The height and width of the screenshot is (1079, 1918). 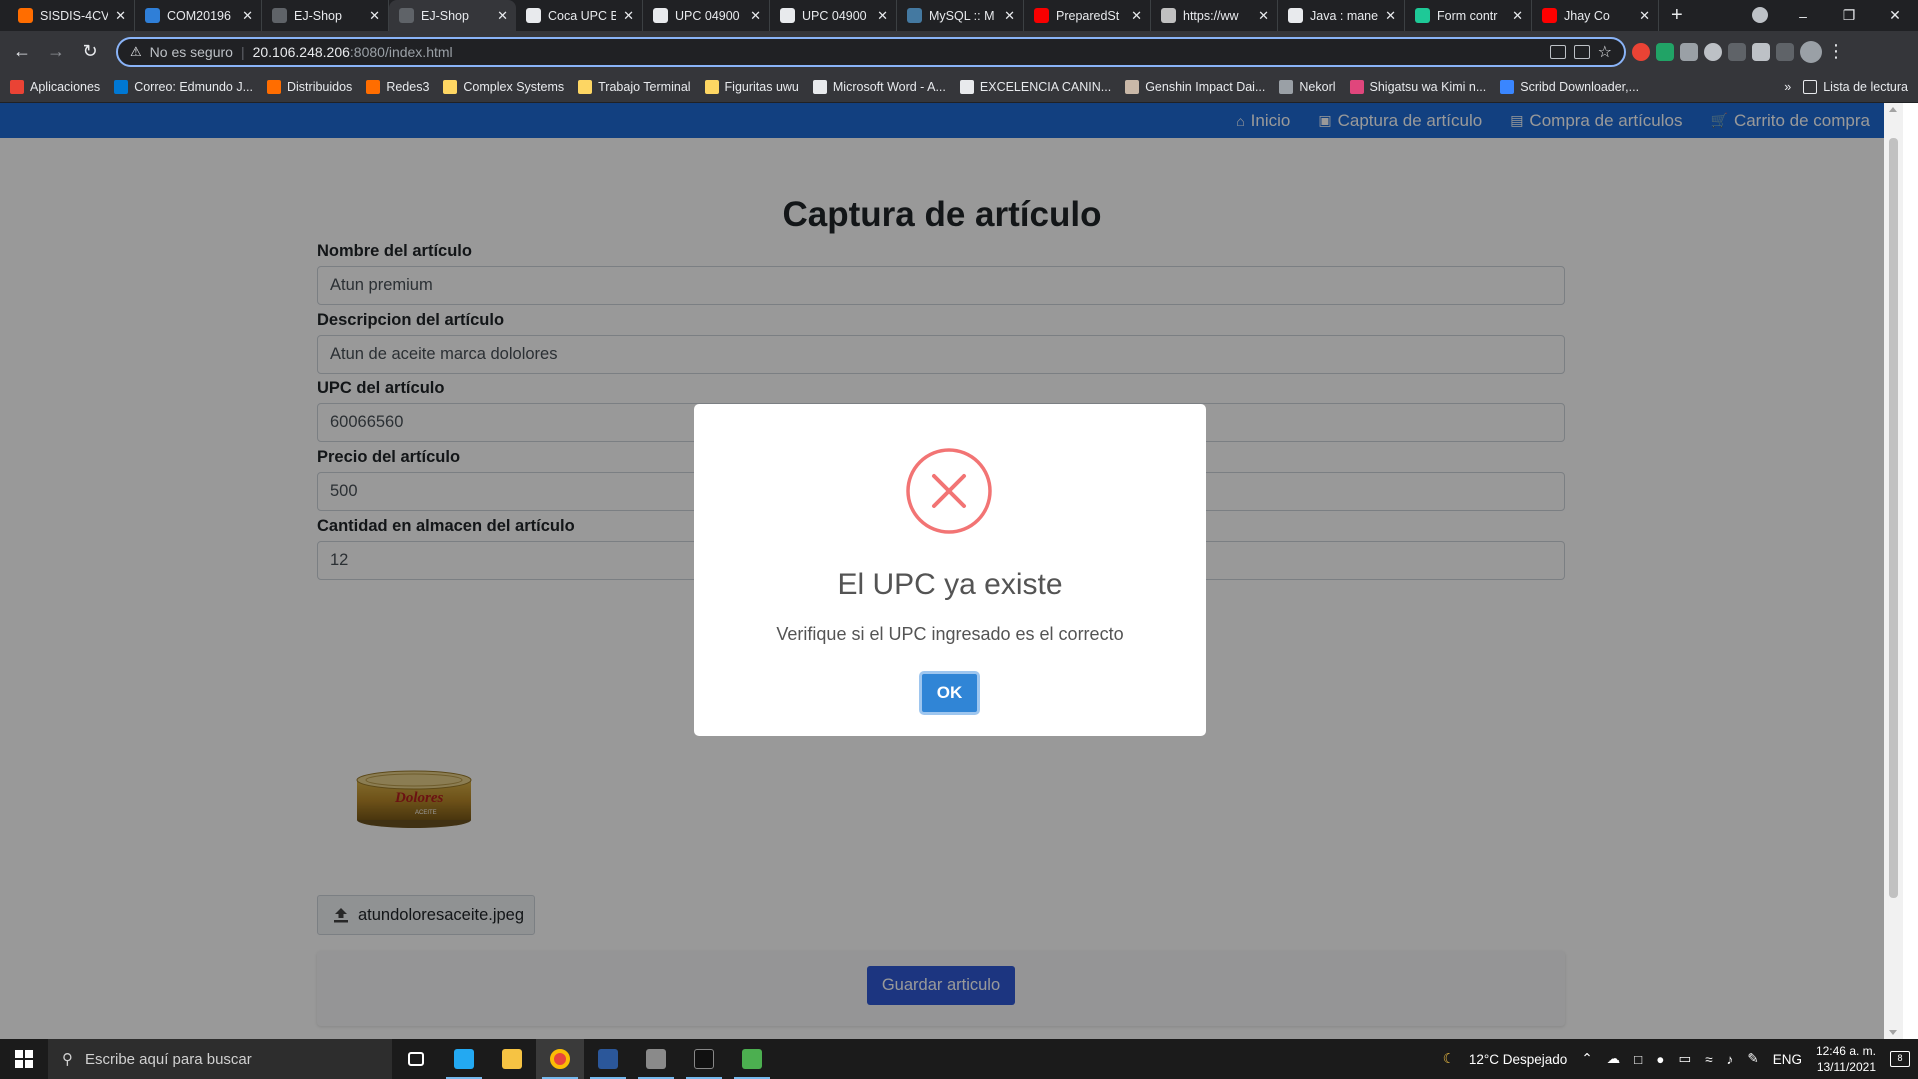 What do you see at coordinates (71, 15) in the screenshot?
I see `browser-tab: SISDIS-4CV ✕` at bounding box center [71, 15].